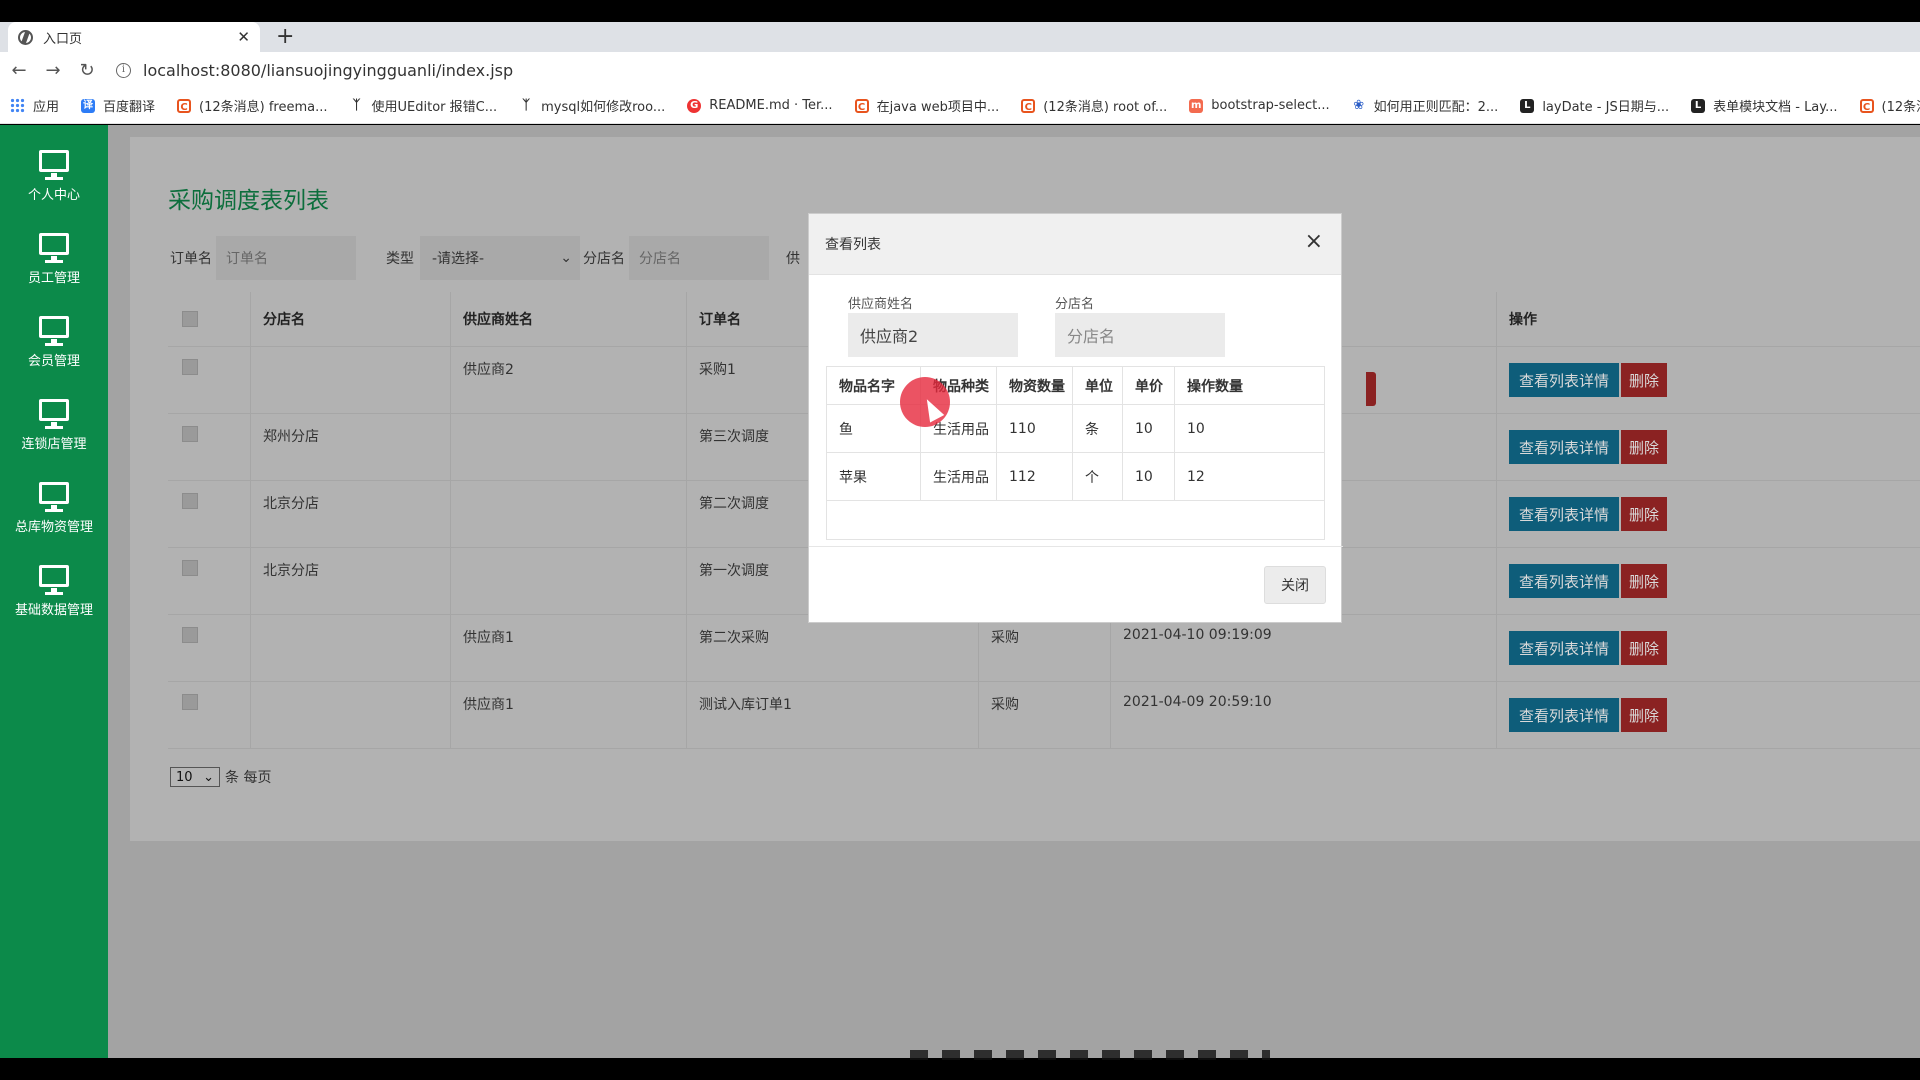 The height and width of the screenshot is (1080, 1920). Describe the element at coordinates (184, 105) in the screenshot. I see `csdn-icon: C` at that location.